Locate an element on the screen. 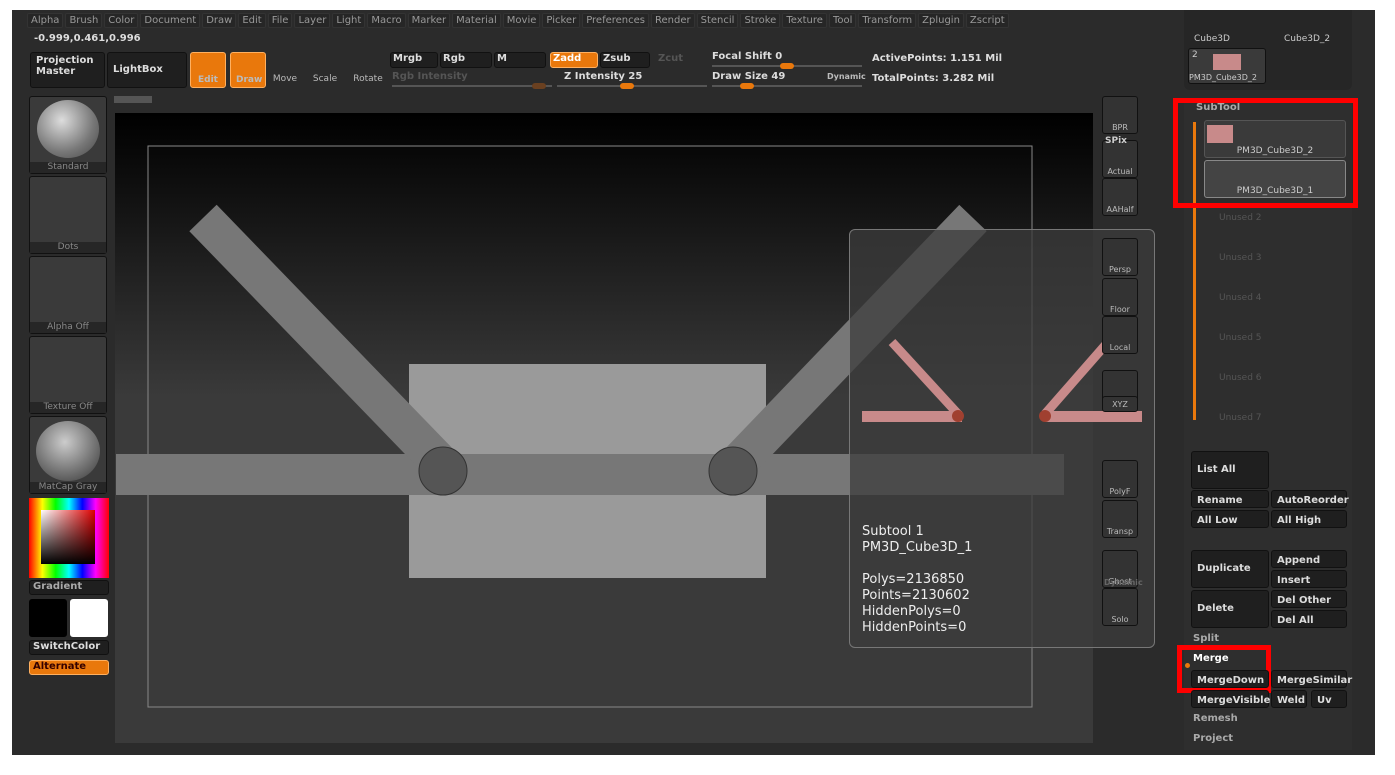 The height and width of the screenshot is (775, 1395). brush-thumbnail: Standard is located at coordinates (68, 135).